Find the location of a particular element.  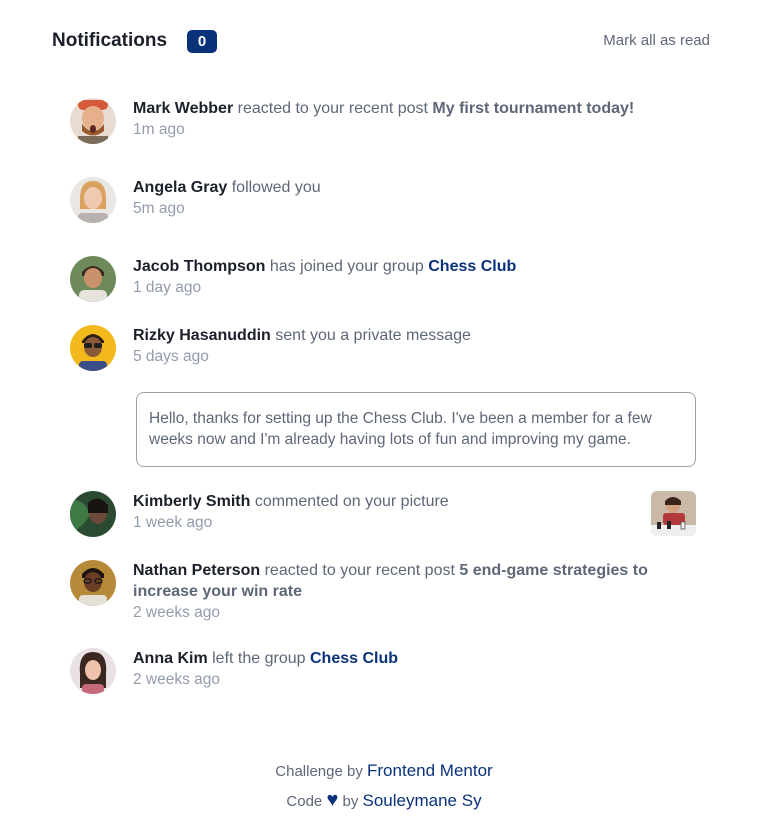

author-link: Souleymane Sy is located at coordinates (422, 800).